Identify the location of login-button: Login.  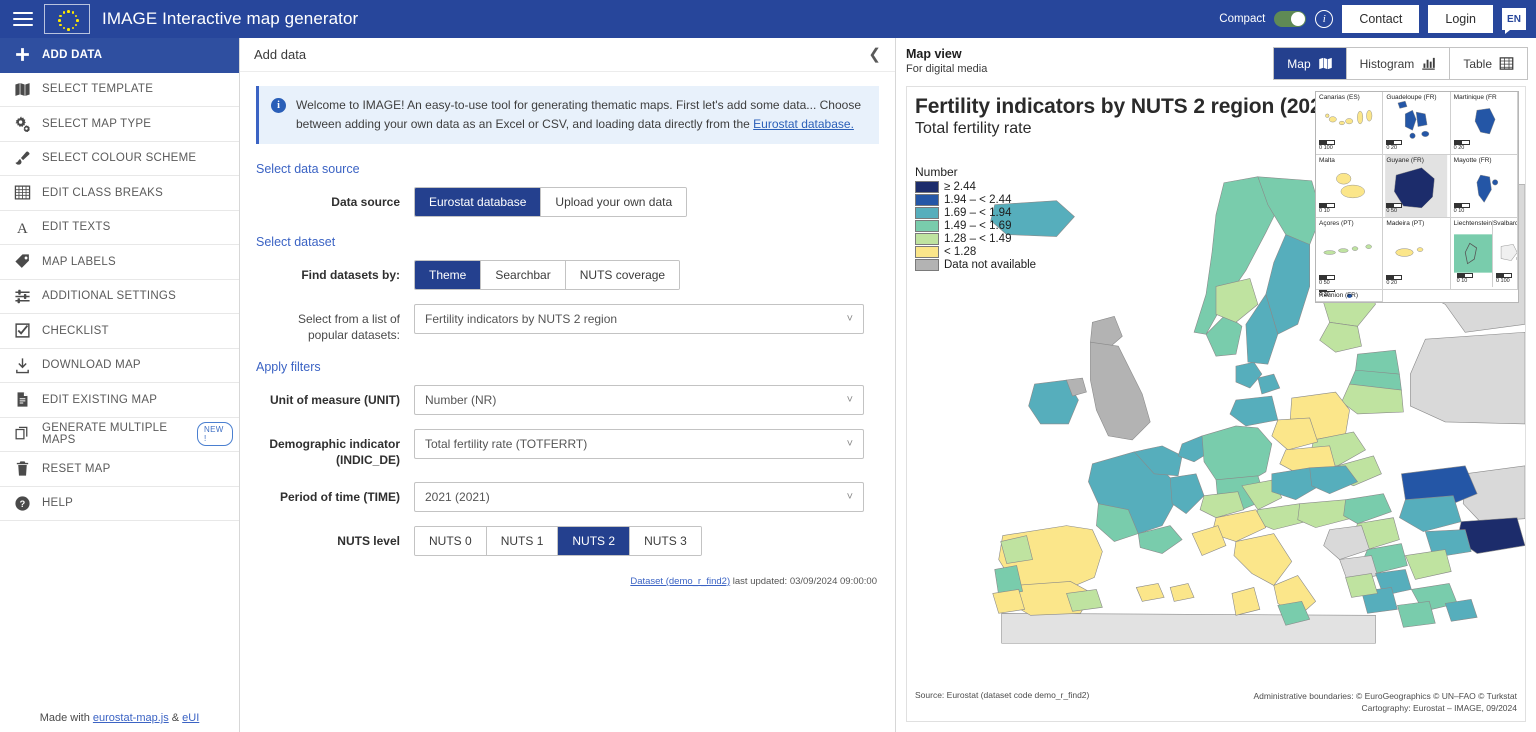
(1460, 19).